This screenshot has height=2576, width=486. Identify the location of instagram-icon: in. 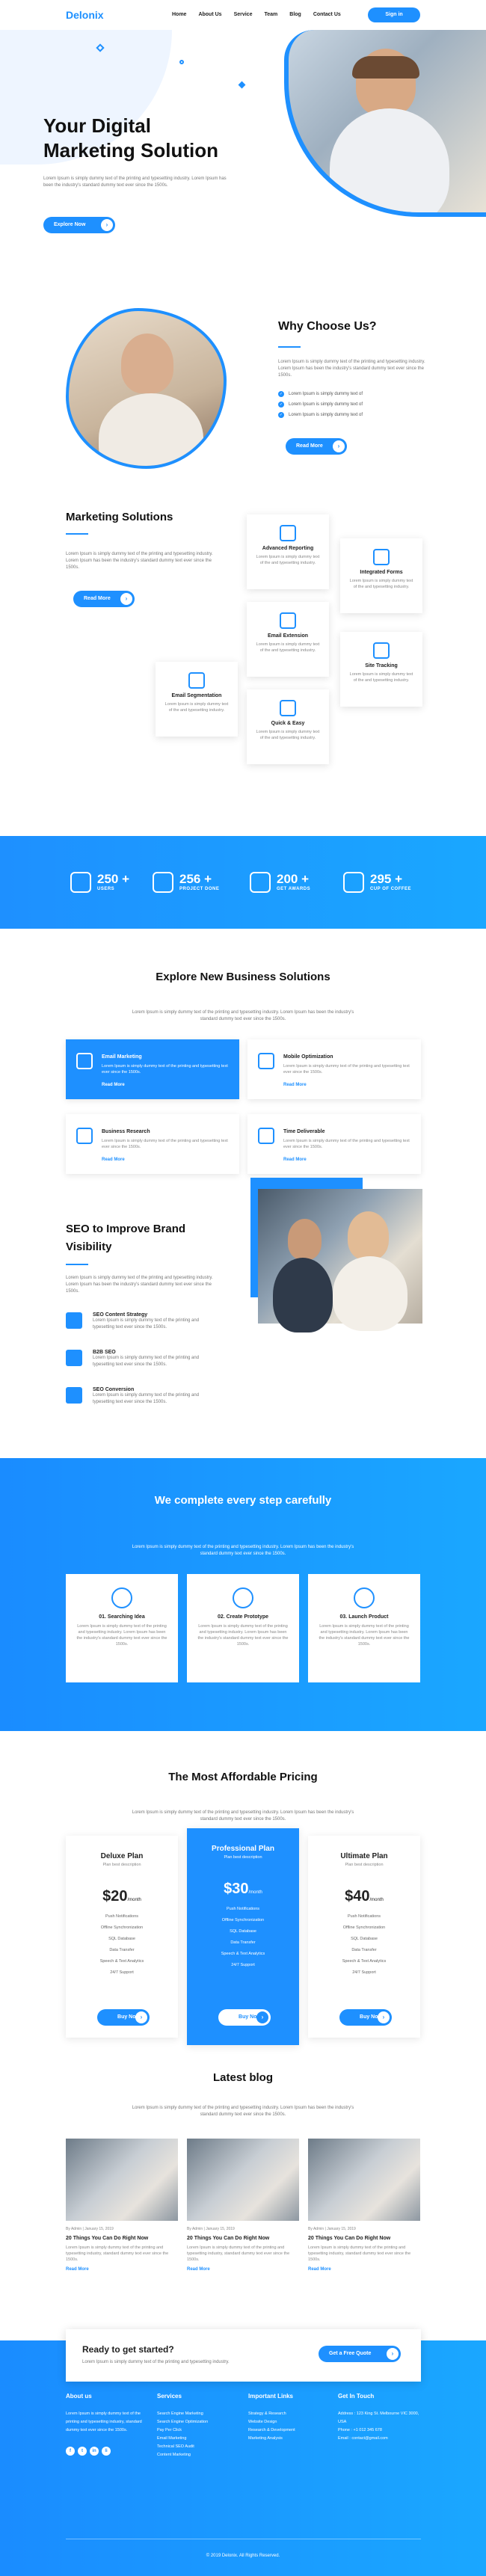
(94, 2451).